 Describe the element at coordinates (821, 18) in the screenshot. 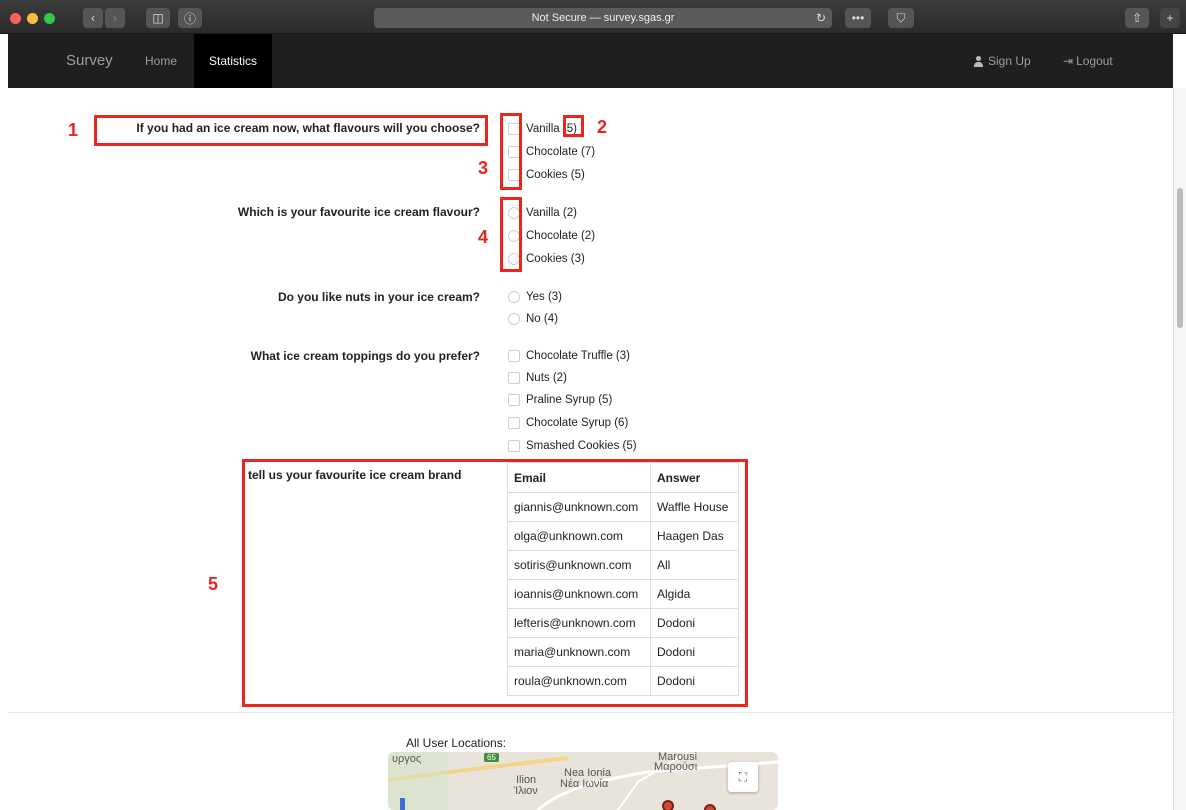

I see `reload-icon: ↻` at that location.